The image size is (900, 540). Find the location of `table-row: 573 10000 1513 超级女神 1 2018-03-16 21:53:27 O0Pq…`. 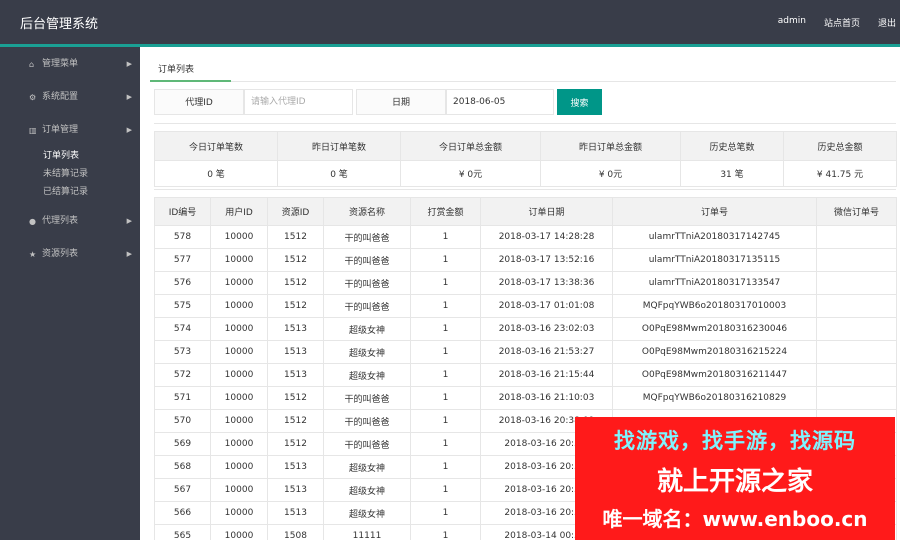

table-row: 573 10000 1513 超级女神 1 2018-03-16 21:53:27 O0Pq… is located at coordinates (525, 352).